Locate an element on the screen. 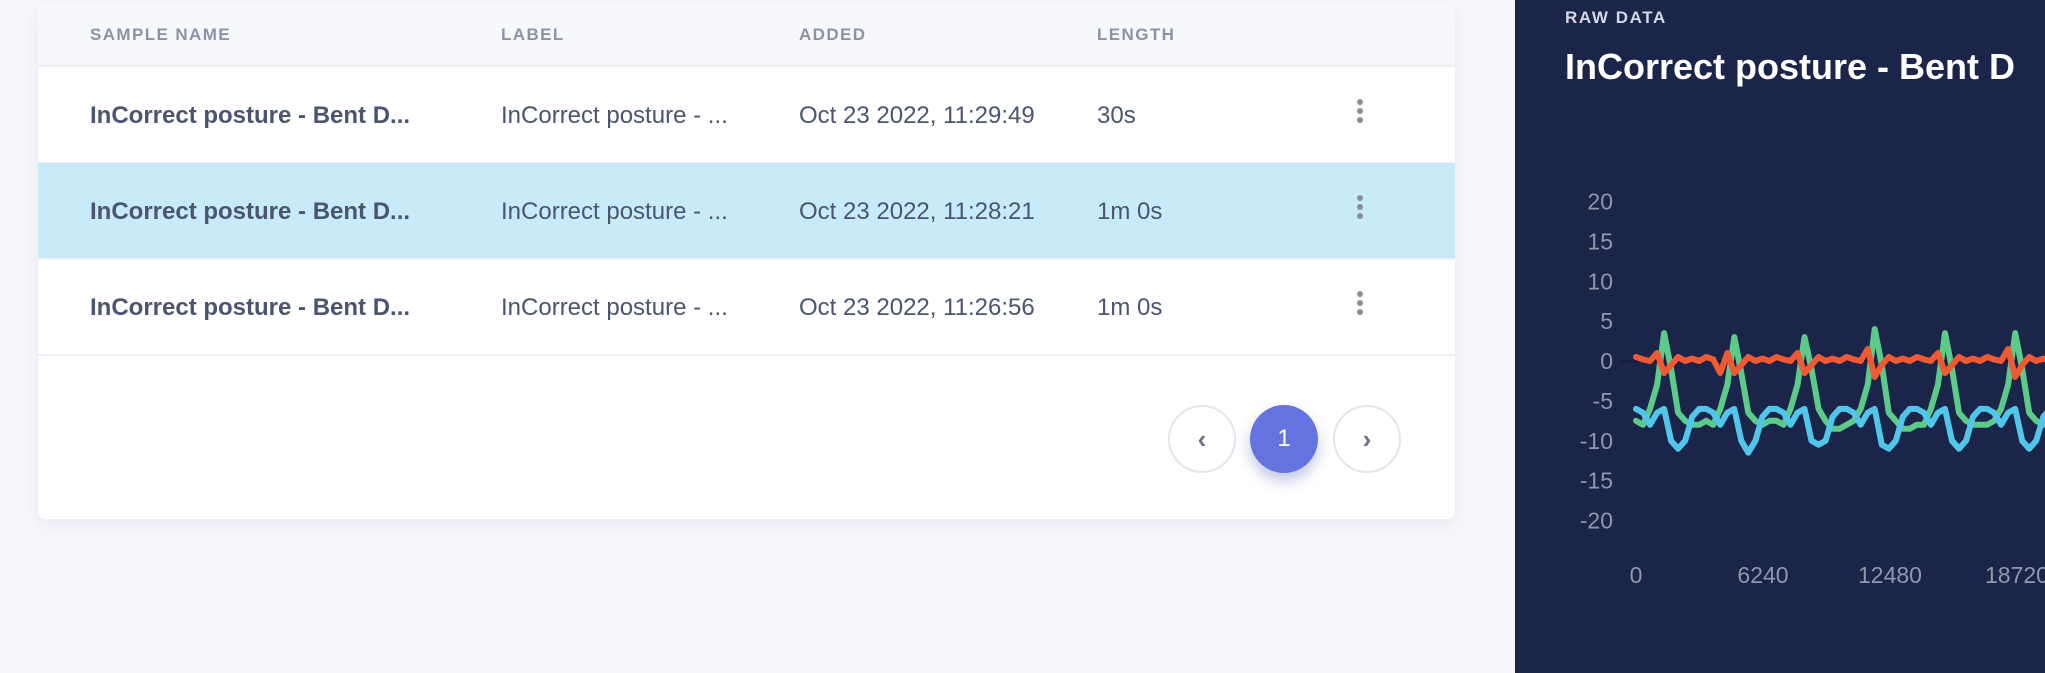  y-tick-label: 20 is located at coordinates (1600, 202).